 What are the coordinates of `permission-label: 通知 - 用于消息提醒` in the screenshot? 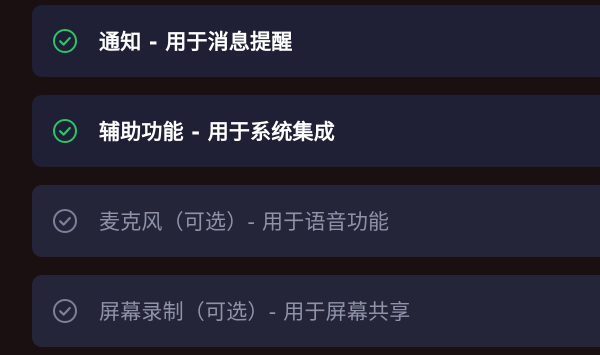 It's located at (196, 42).